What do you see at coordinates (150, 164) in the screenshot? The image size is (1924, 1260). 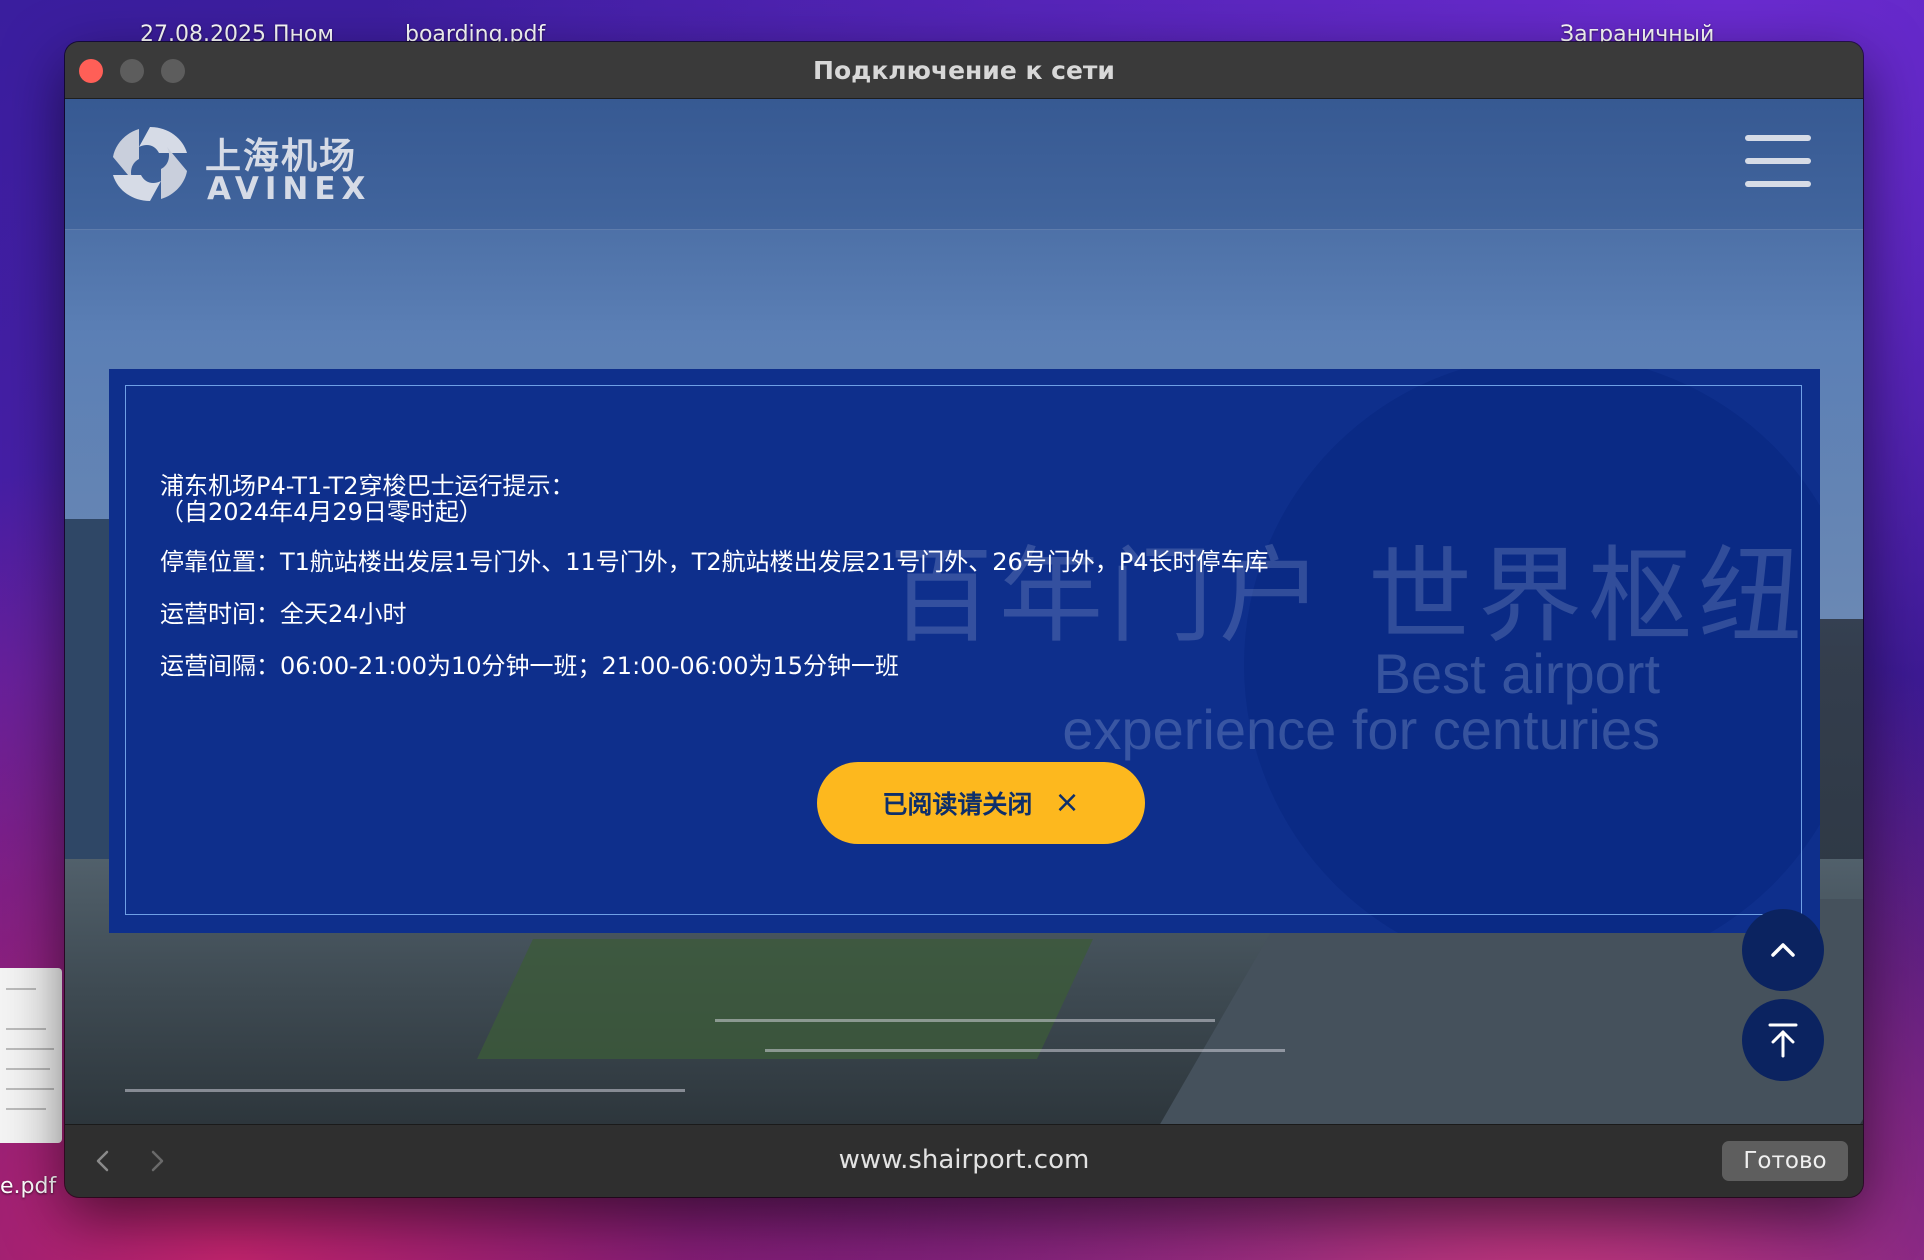 I see `airport-logo-icon` at bounding box center [150, 164].